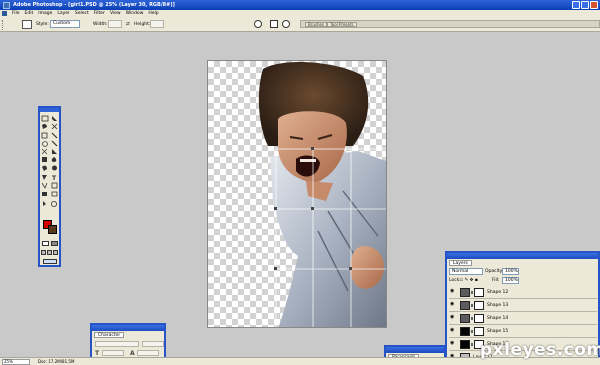 The image size is (600, 365). Describe the element at coordinates (415, 350) in the screenshot. I see `paragraph-panel-titlebar` at that location.